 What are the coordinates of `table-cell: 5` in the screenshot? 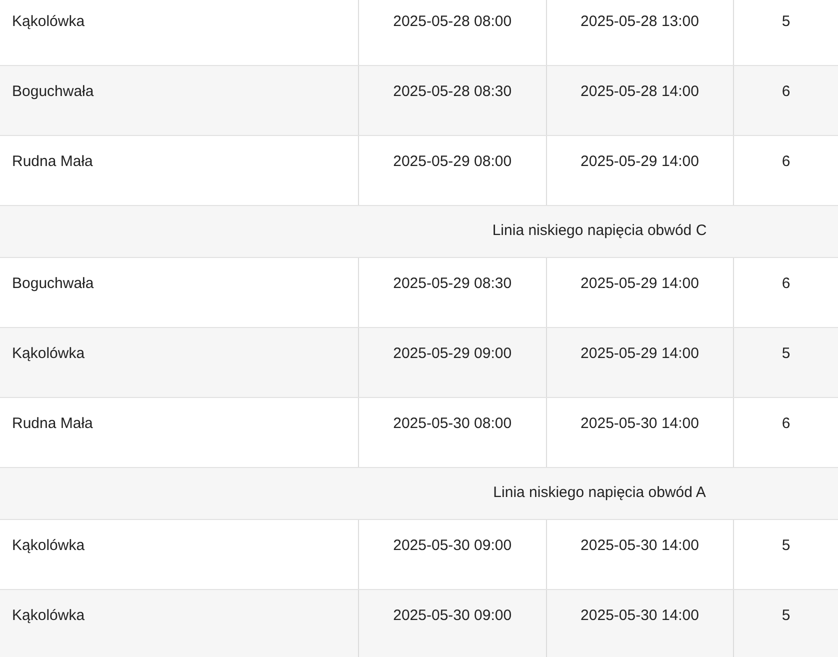 It's located at (785, 623).